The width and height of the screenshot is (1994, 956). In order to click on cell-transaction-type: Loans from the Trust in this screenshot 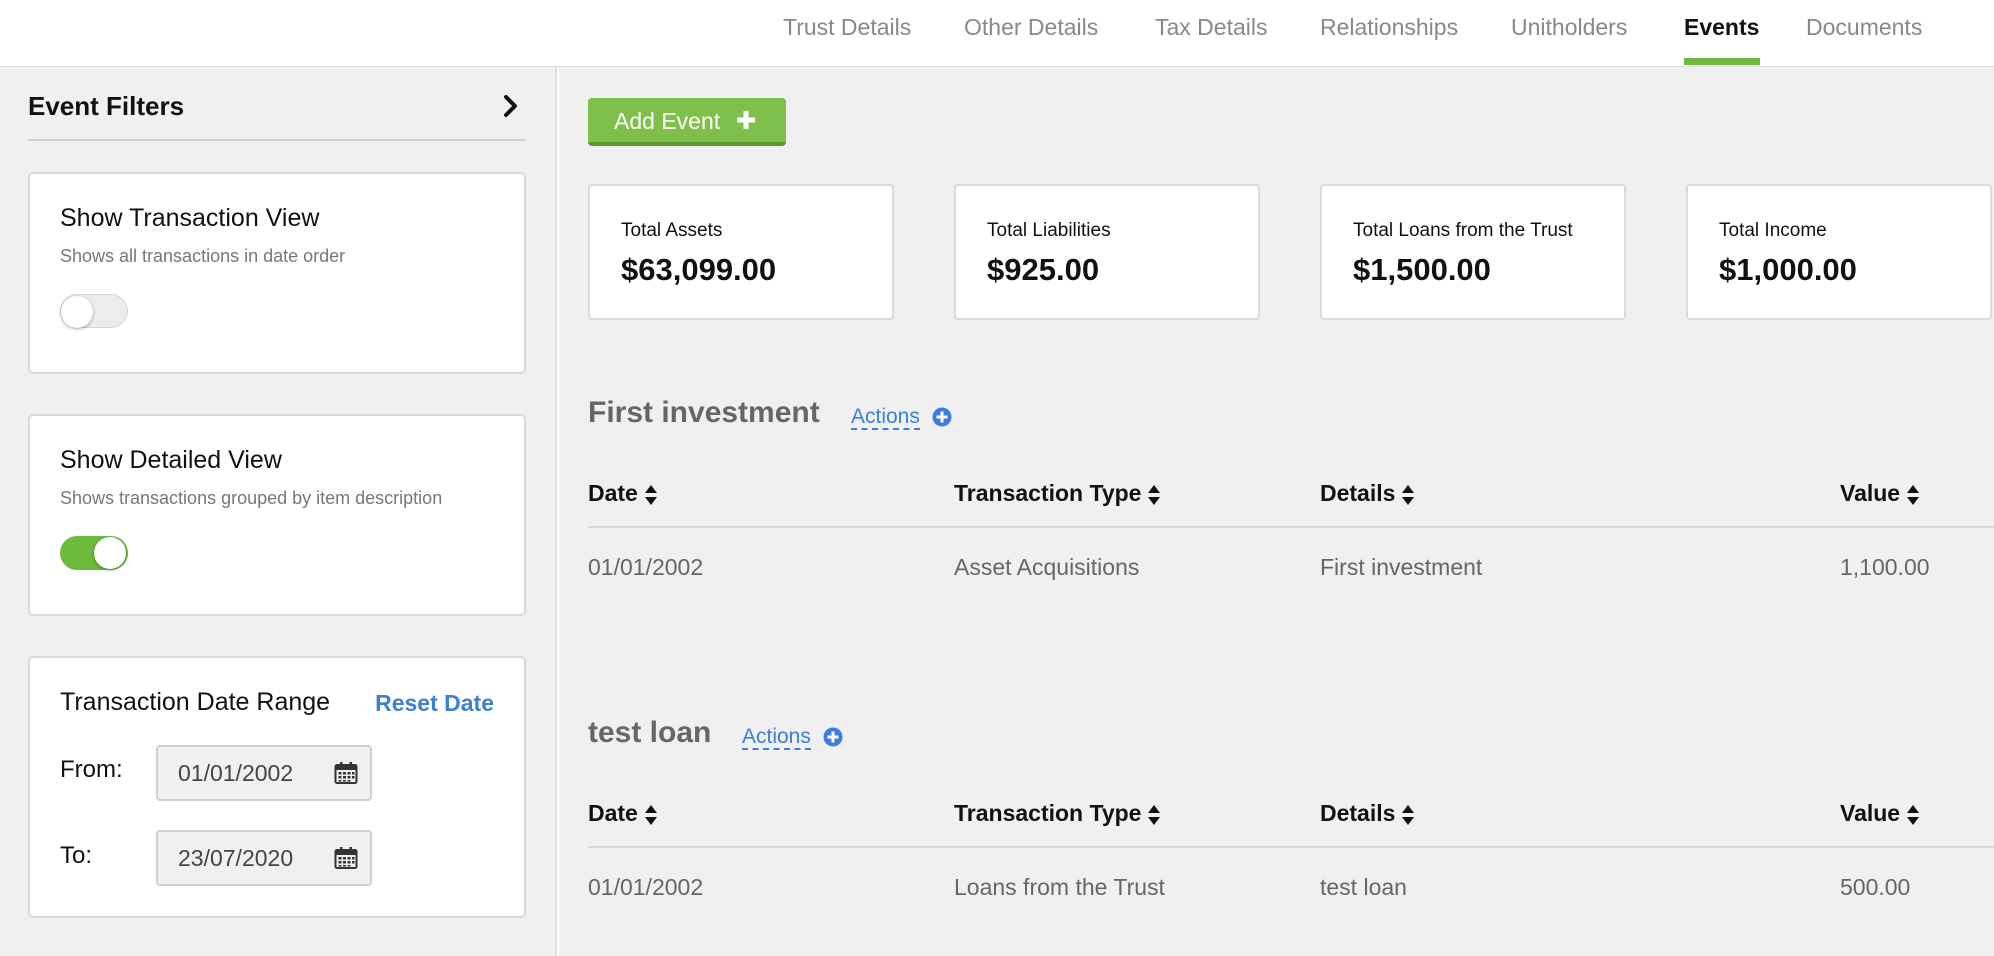, I will do `click(1059, 887)`.